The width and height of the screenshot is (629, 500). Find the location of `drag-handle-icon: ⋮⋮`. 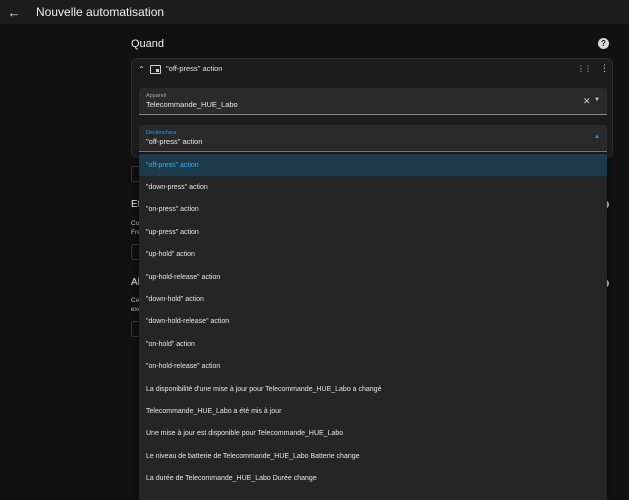

drag-handle-icon: ⋮⋮ is located at coordinates (584, 68).